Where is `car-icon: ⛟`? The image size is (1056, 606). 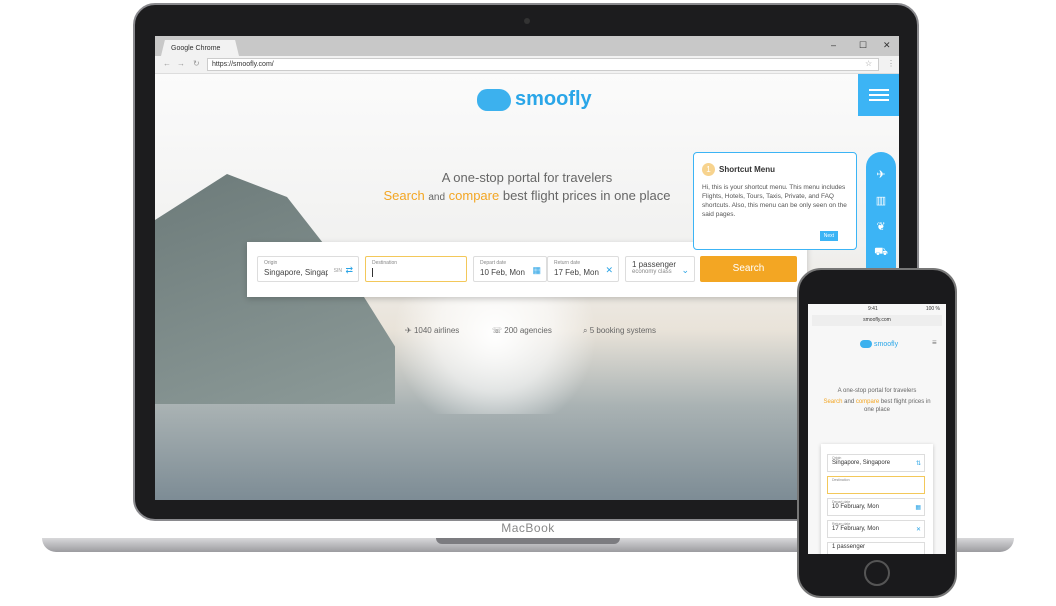 car-icon: ⛟ is located at coordinates (881, 253).